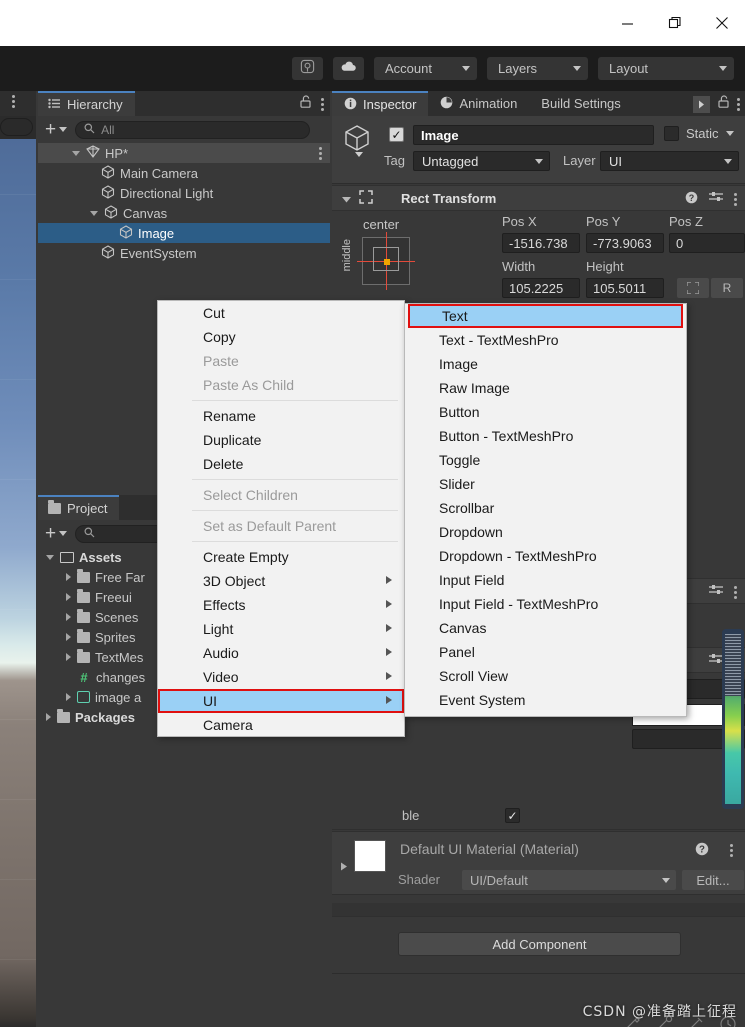 The width and height of the screenshot is (745, 1027). I want to click on rect-transform-header: Rect Transform ?, so click(538, 198).